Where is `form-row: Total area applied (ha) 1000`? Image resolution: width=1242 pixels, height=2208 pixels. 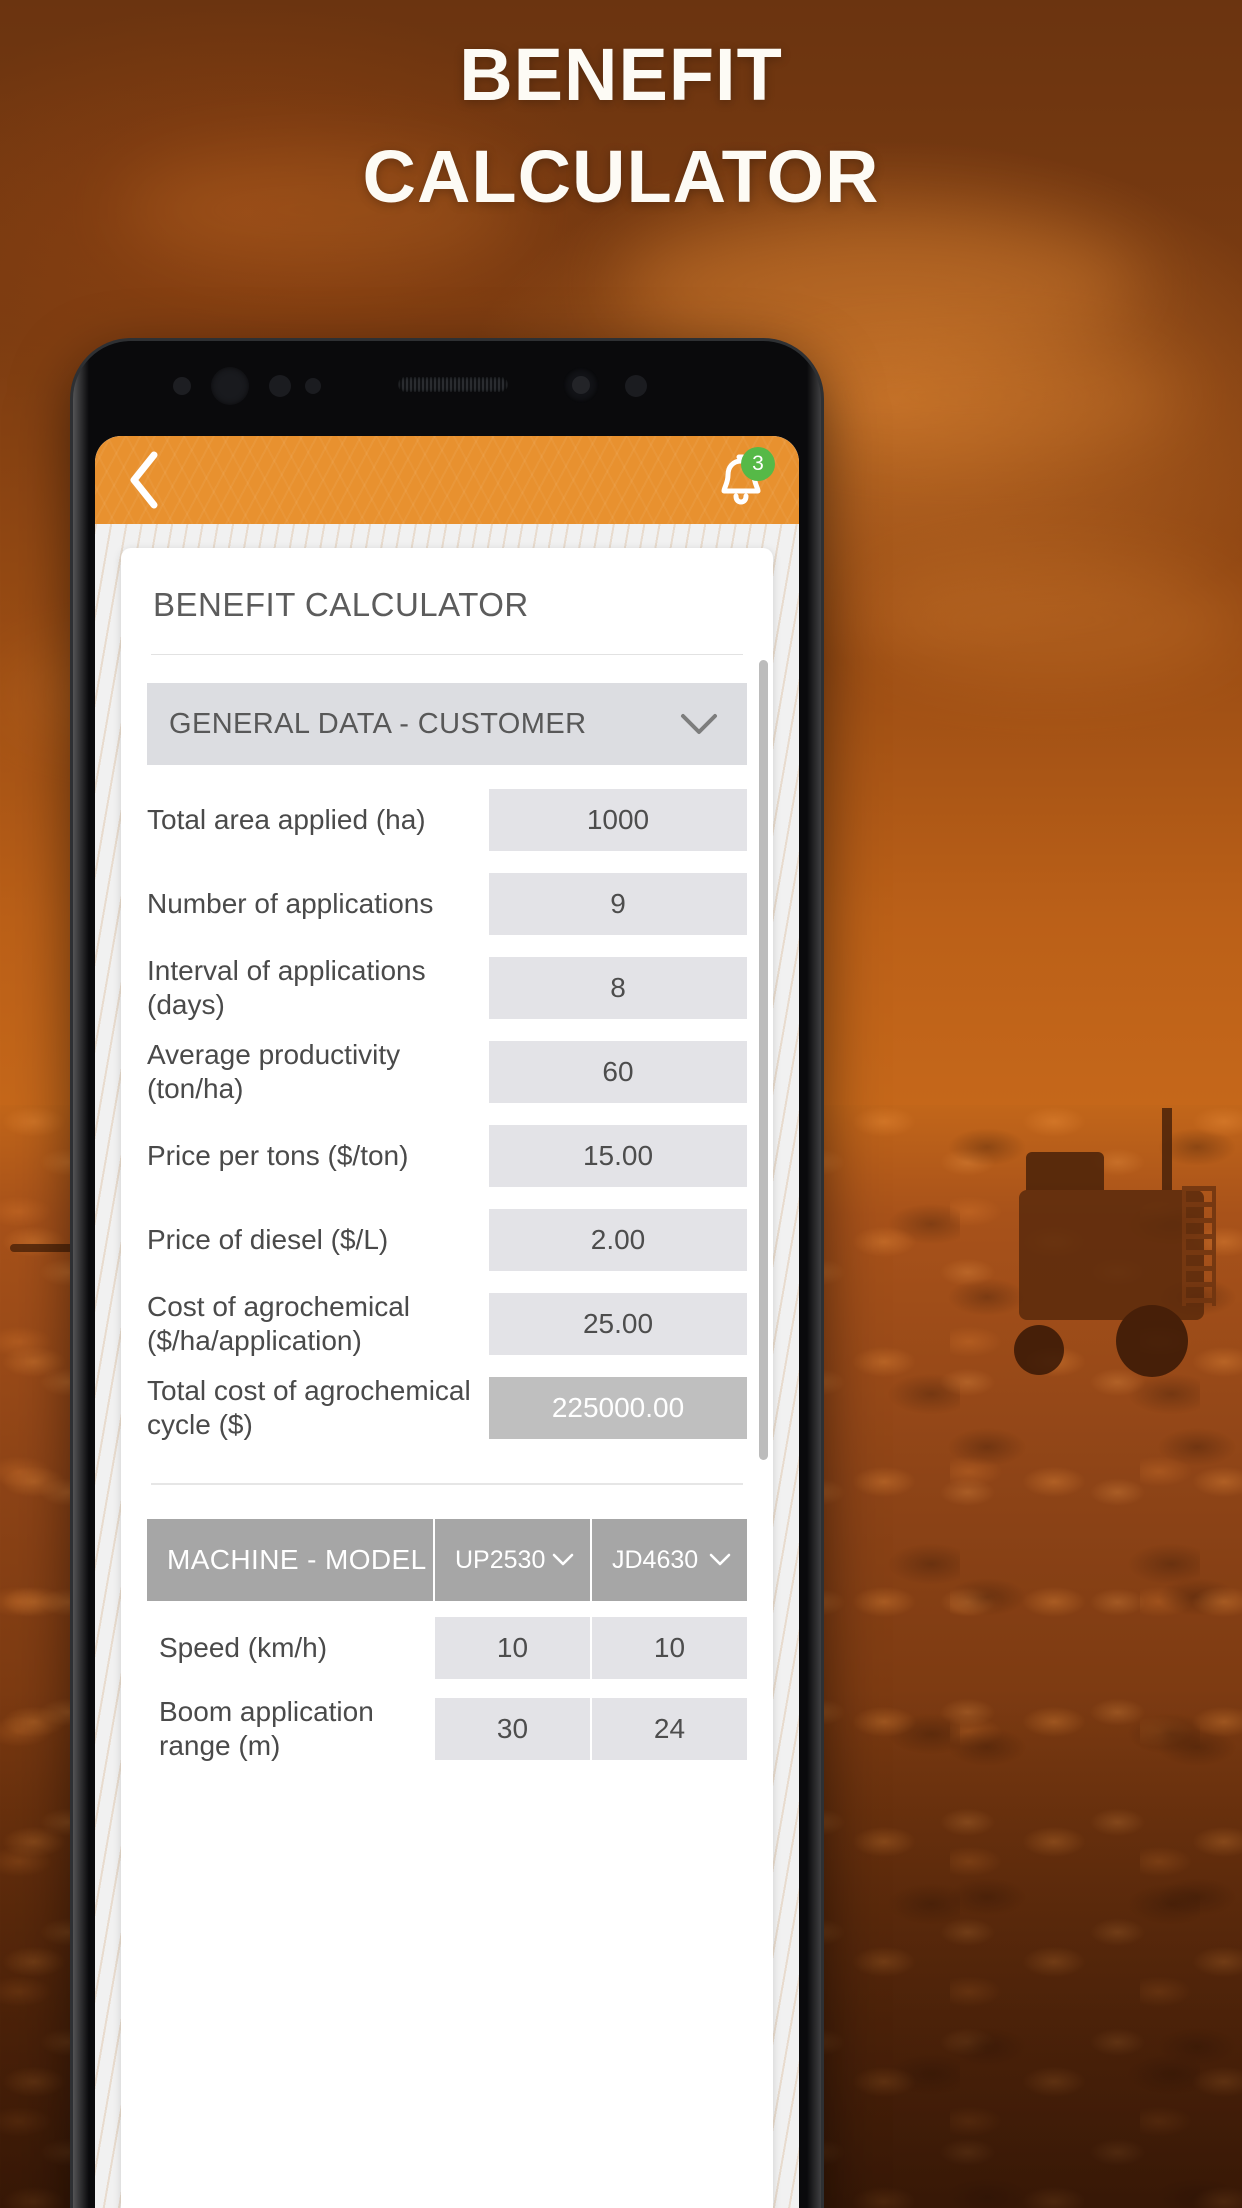 form-row: Total area applied (ha) 1000 is located at coordinates (447, 820).